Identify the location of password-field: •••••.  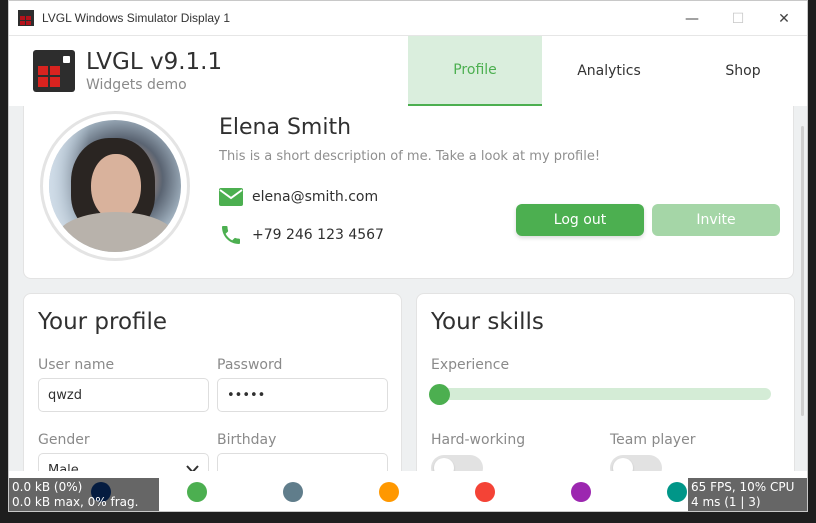
(302, 395).